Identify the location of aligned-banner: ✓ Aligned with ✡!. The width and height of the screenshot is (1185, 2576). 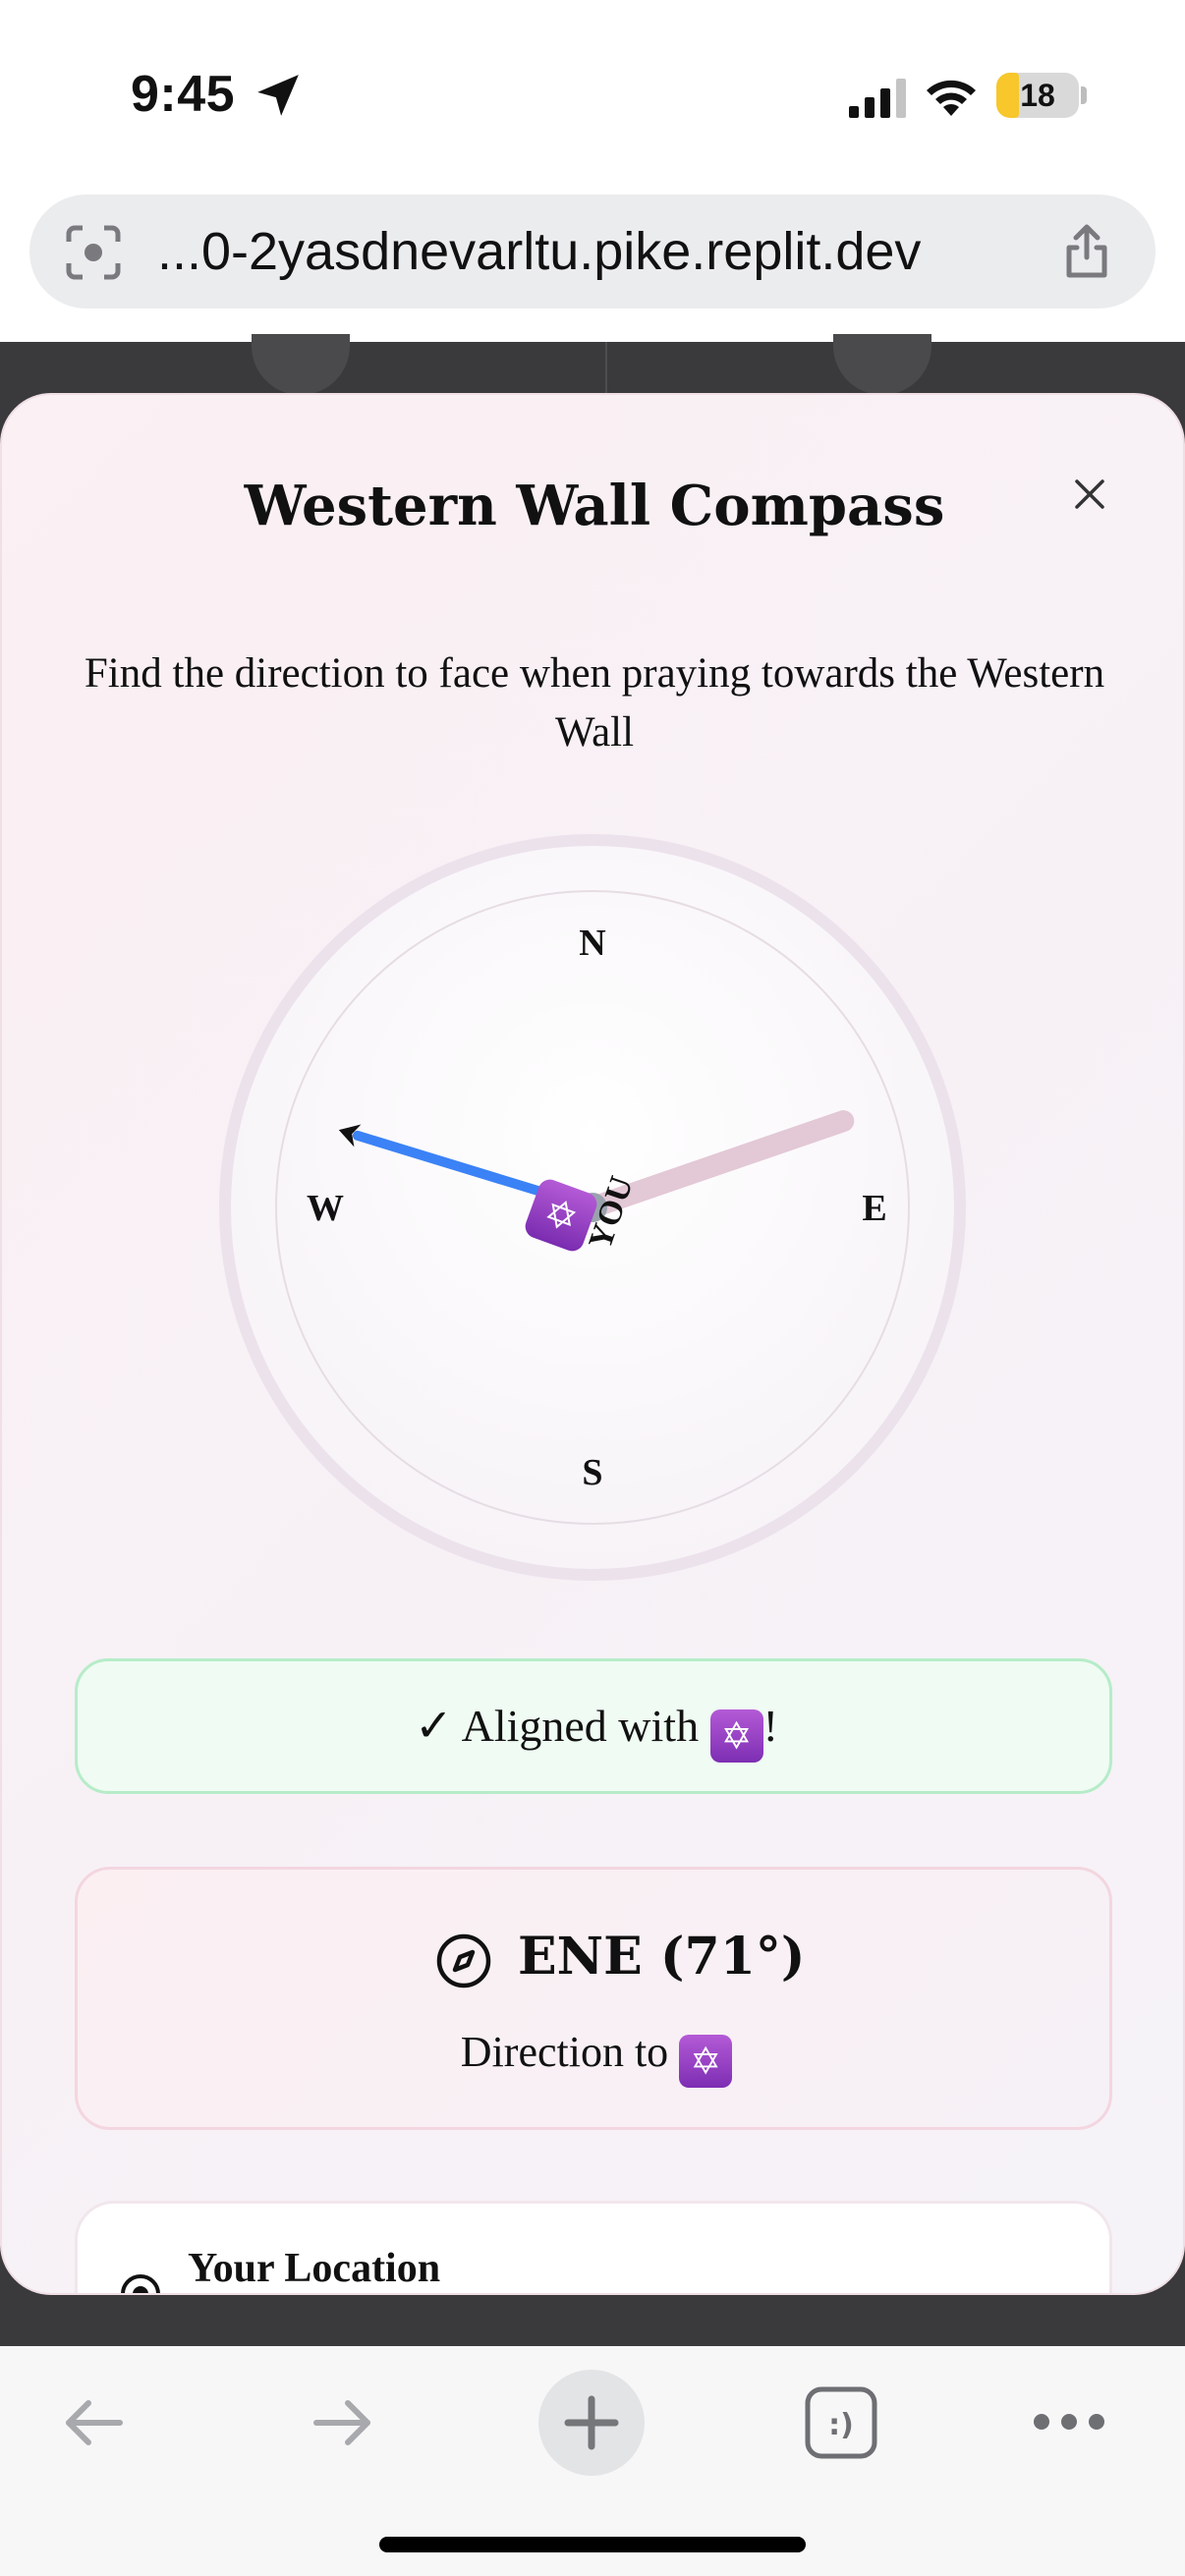
(594, 1726).